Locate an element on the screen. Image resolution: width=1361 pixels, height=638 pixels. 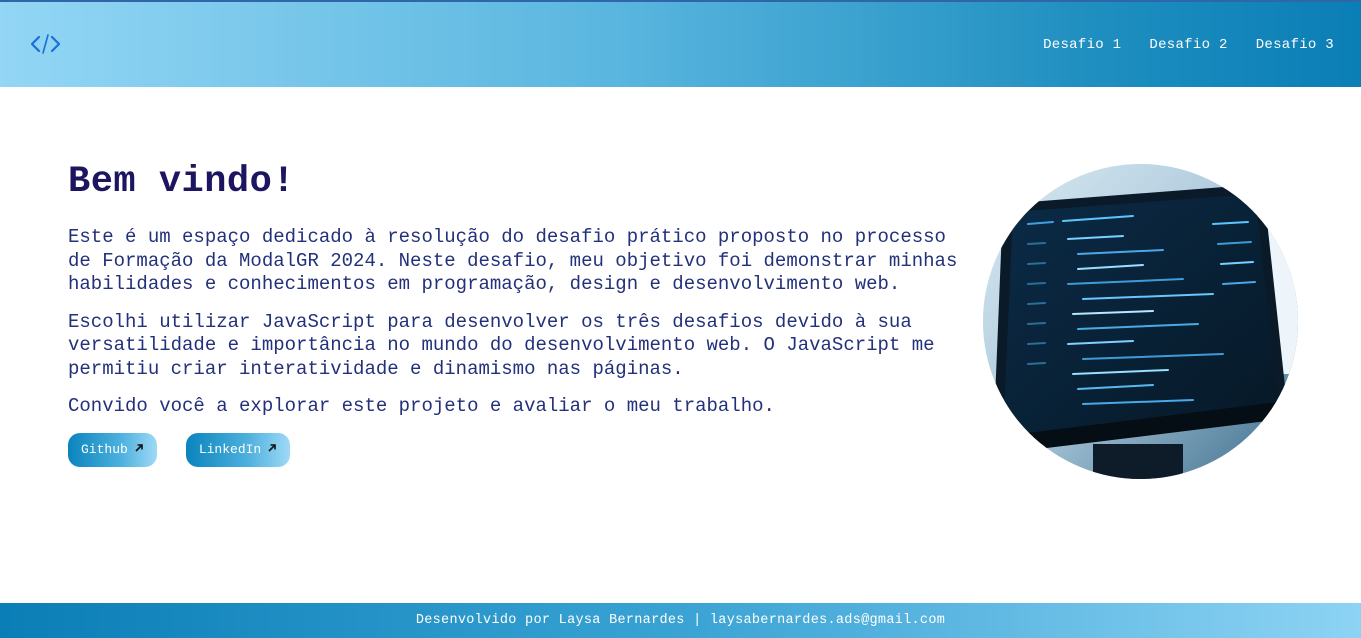
code-monitor-image is located at coordinates (1140, 321).